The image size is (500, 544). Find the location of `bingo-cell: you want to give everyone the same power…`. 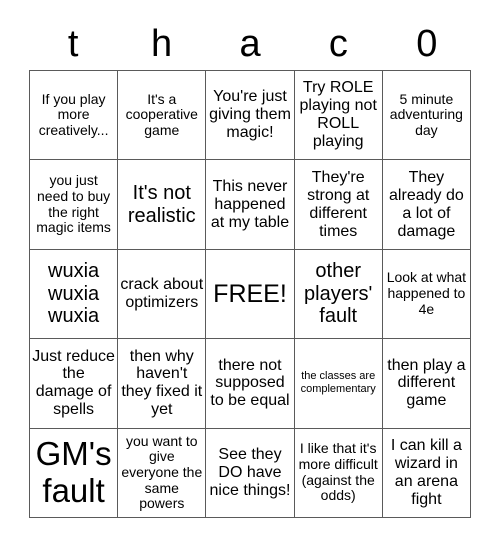

bingo-cell: you want to give everyone the same power… is located at coordinates (162, 473).